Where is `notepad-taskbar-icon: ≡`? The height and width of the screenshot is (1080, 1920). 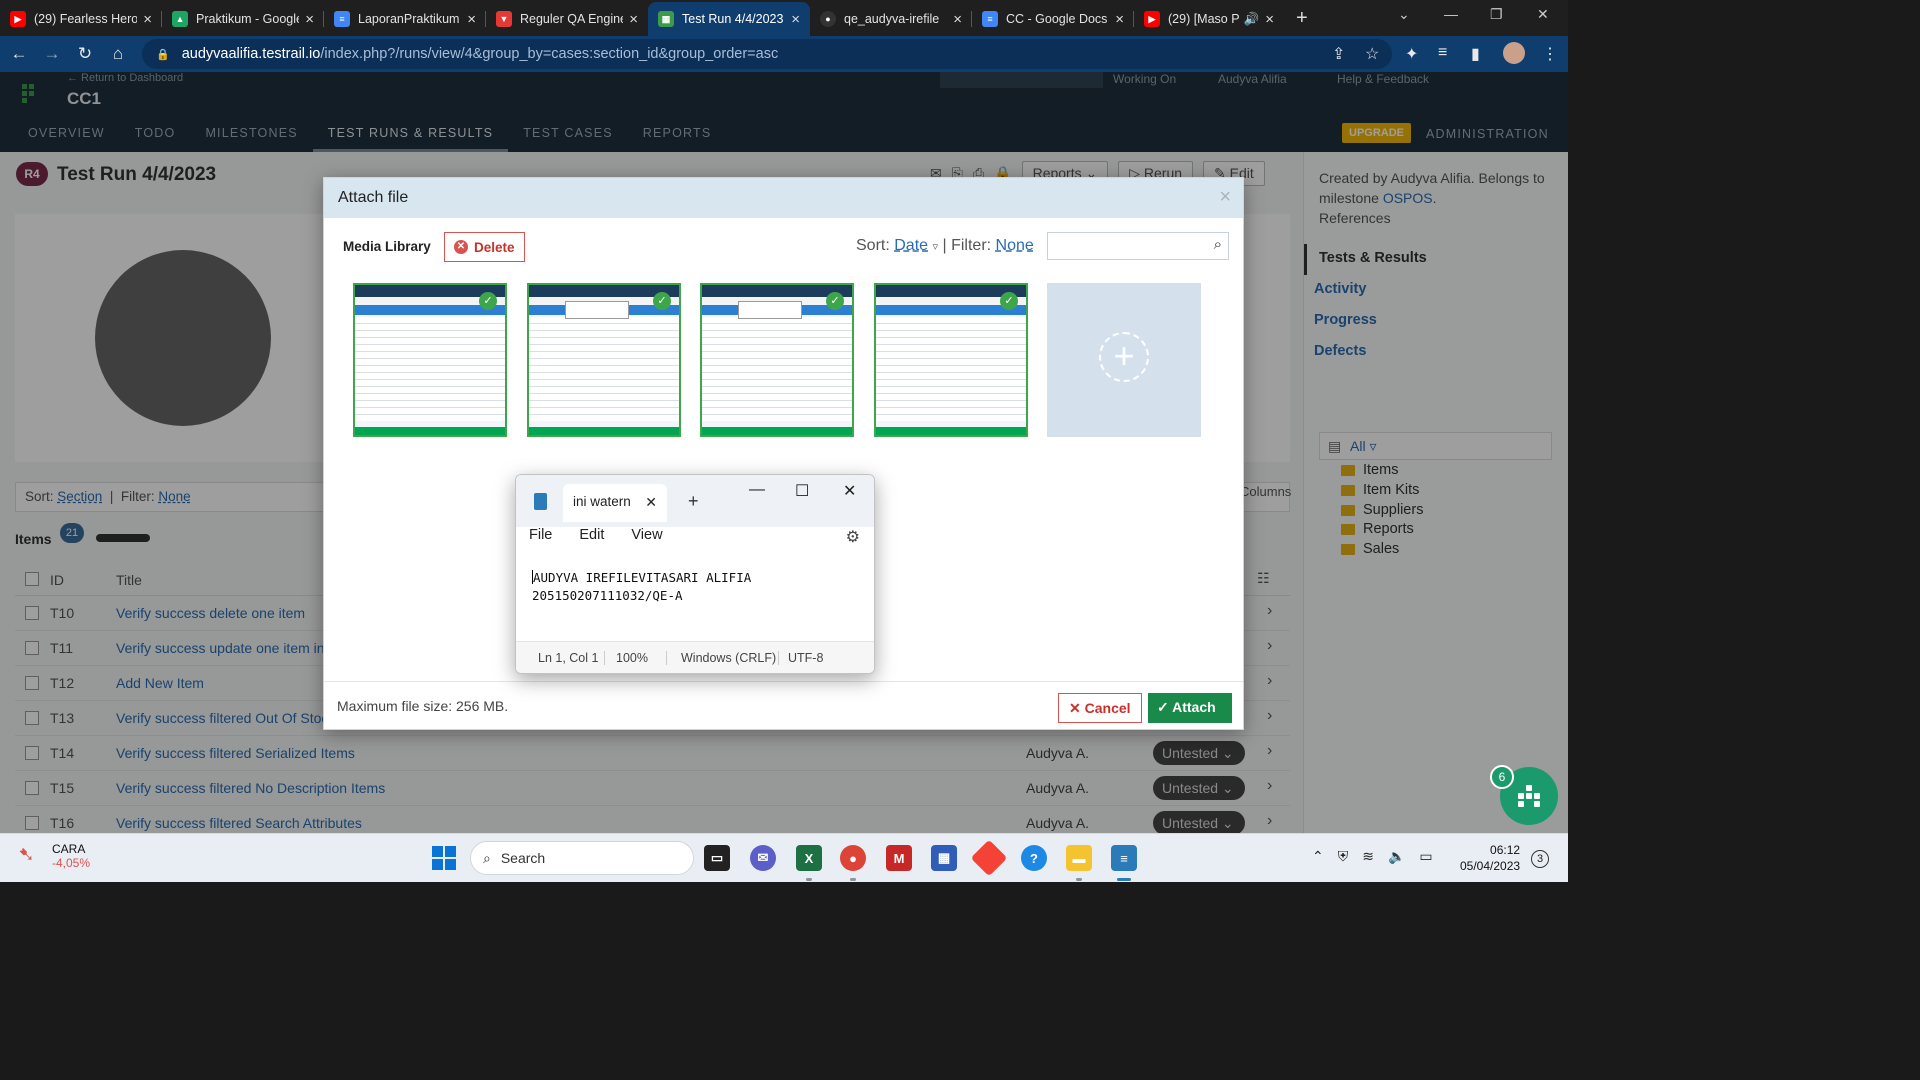
notepad-taskbar-icon: ≡ is located at coordinates (1124, 858).